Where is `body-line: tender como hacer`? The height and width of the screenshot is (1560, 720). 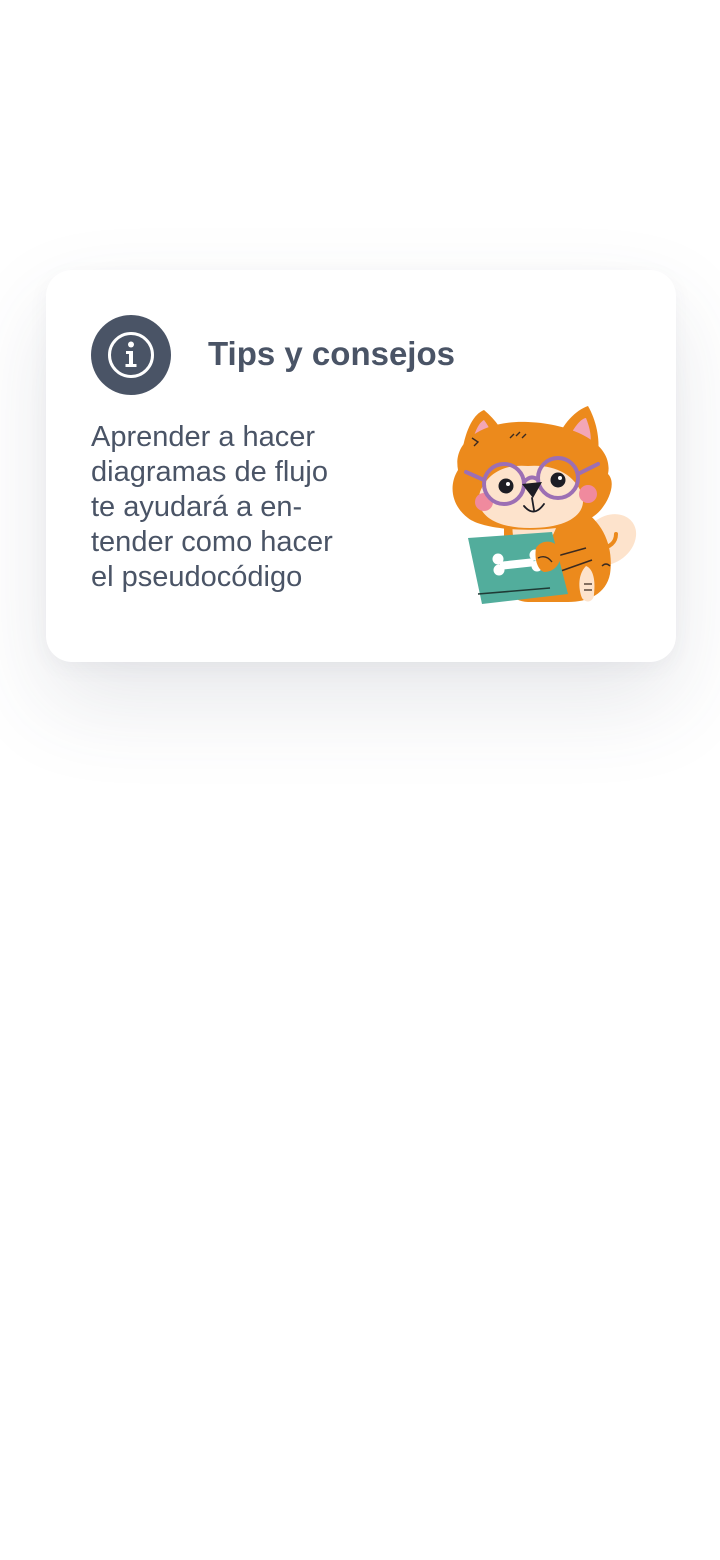 body-line: tender como hacer is located at coordinates (212, 542).